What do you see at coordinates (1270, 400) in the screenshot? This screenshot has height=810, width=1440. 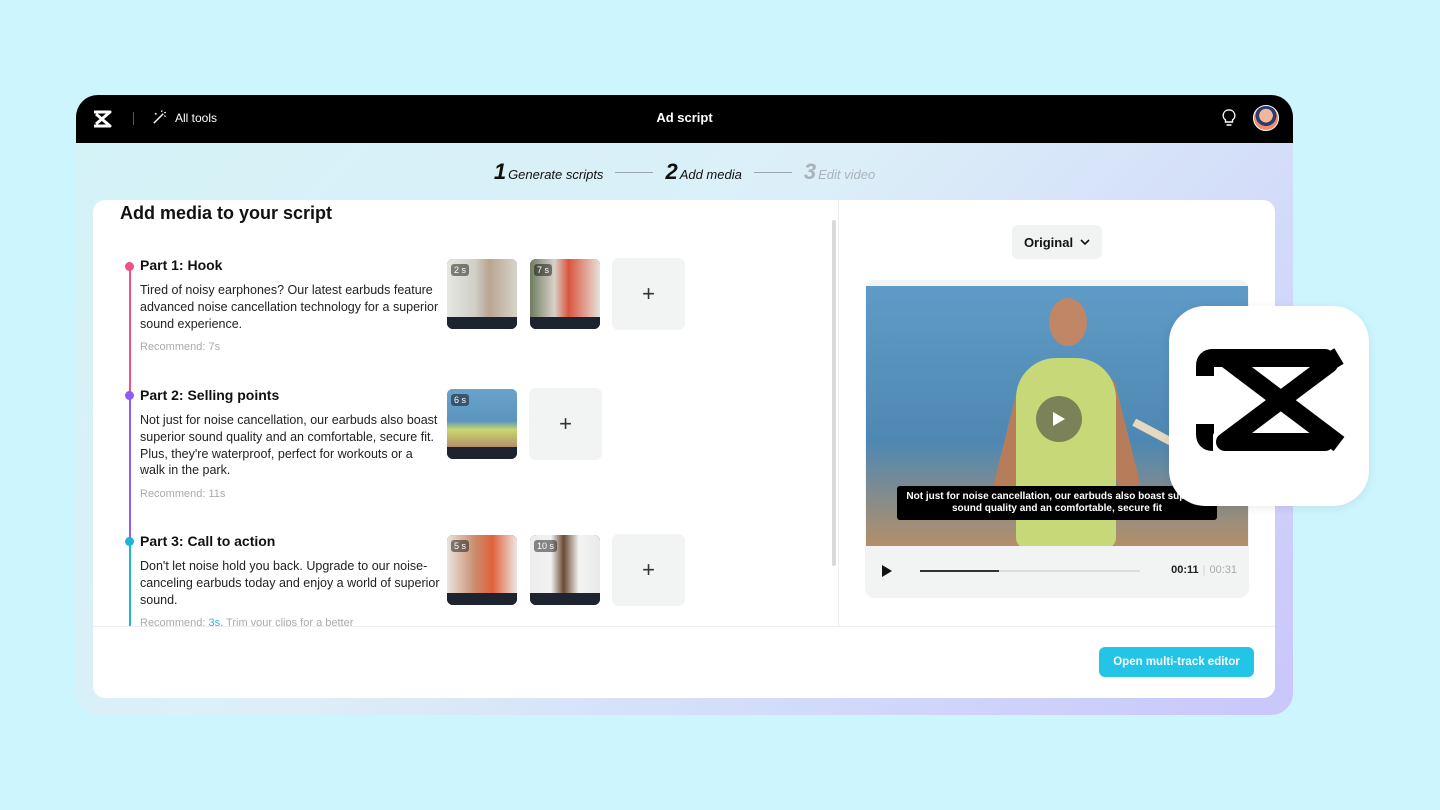 I see `capcut-logo-icon` at bounding box center [1270, 400].